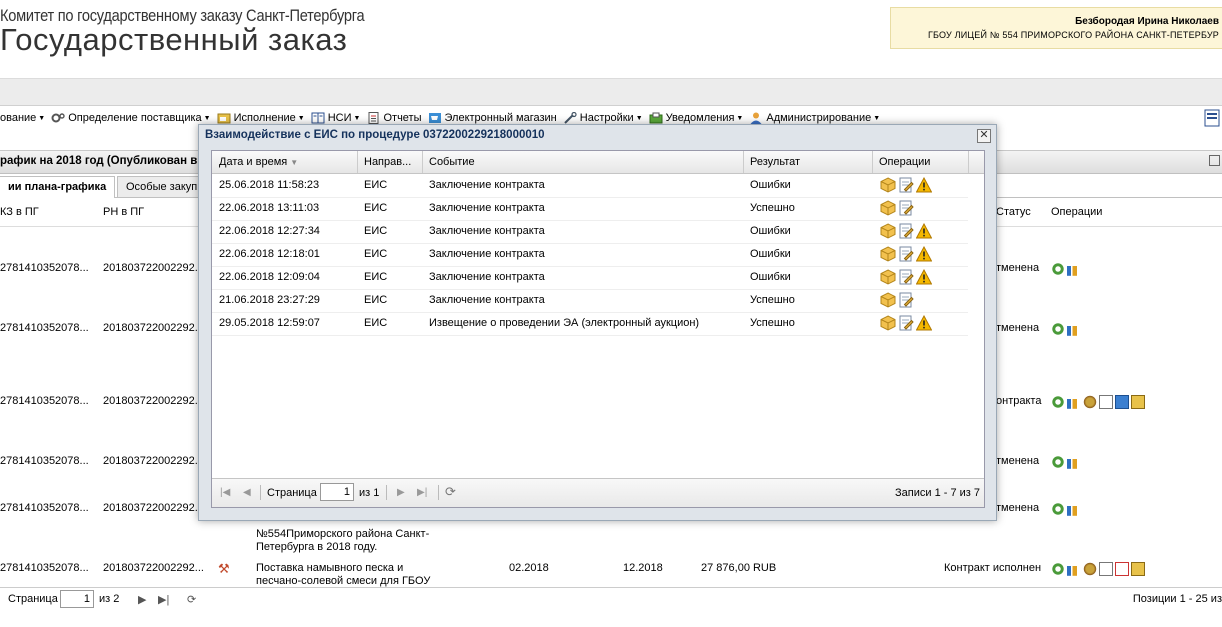 The image size is (1222, 627). What do you see at coordinates (269, 185) in the screenshot?
I see `cell-datetime: 25.06.2018 11:58:23` at bounding box center [269, 185].